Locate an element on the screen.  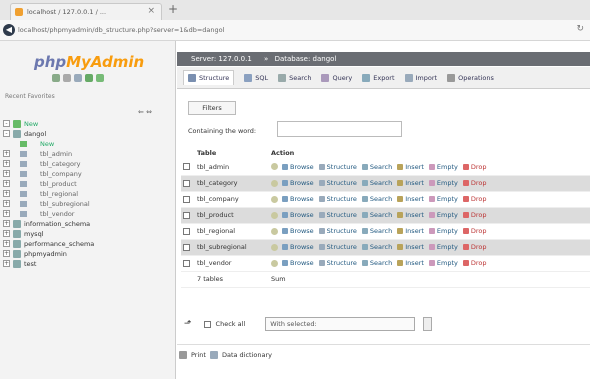
table-name-link: tbl_admin is located at coordinates (232, 167).